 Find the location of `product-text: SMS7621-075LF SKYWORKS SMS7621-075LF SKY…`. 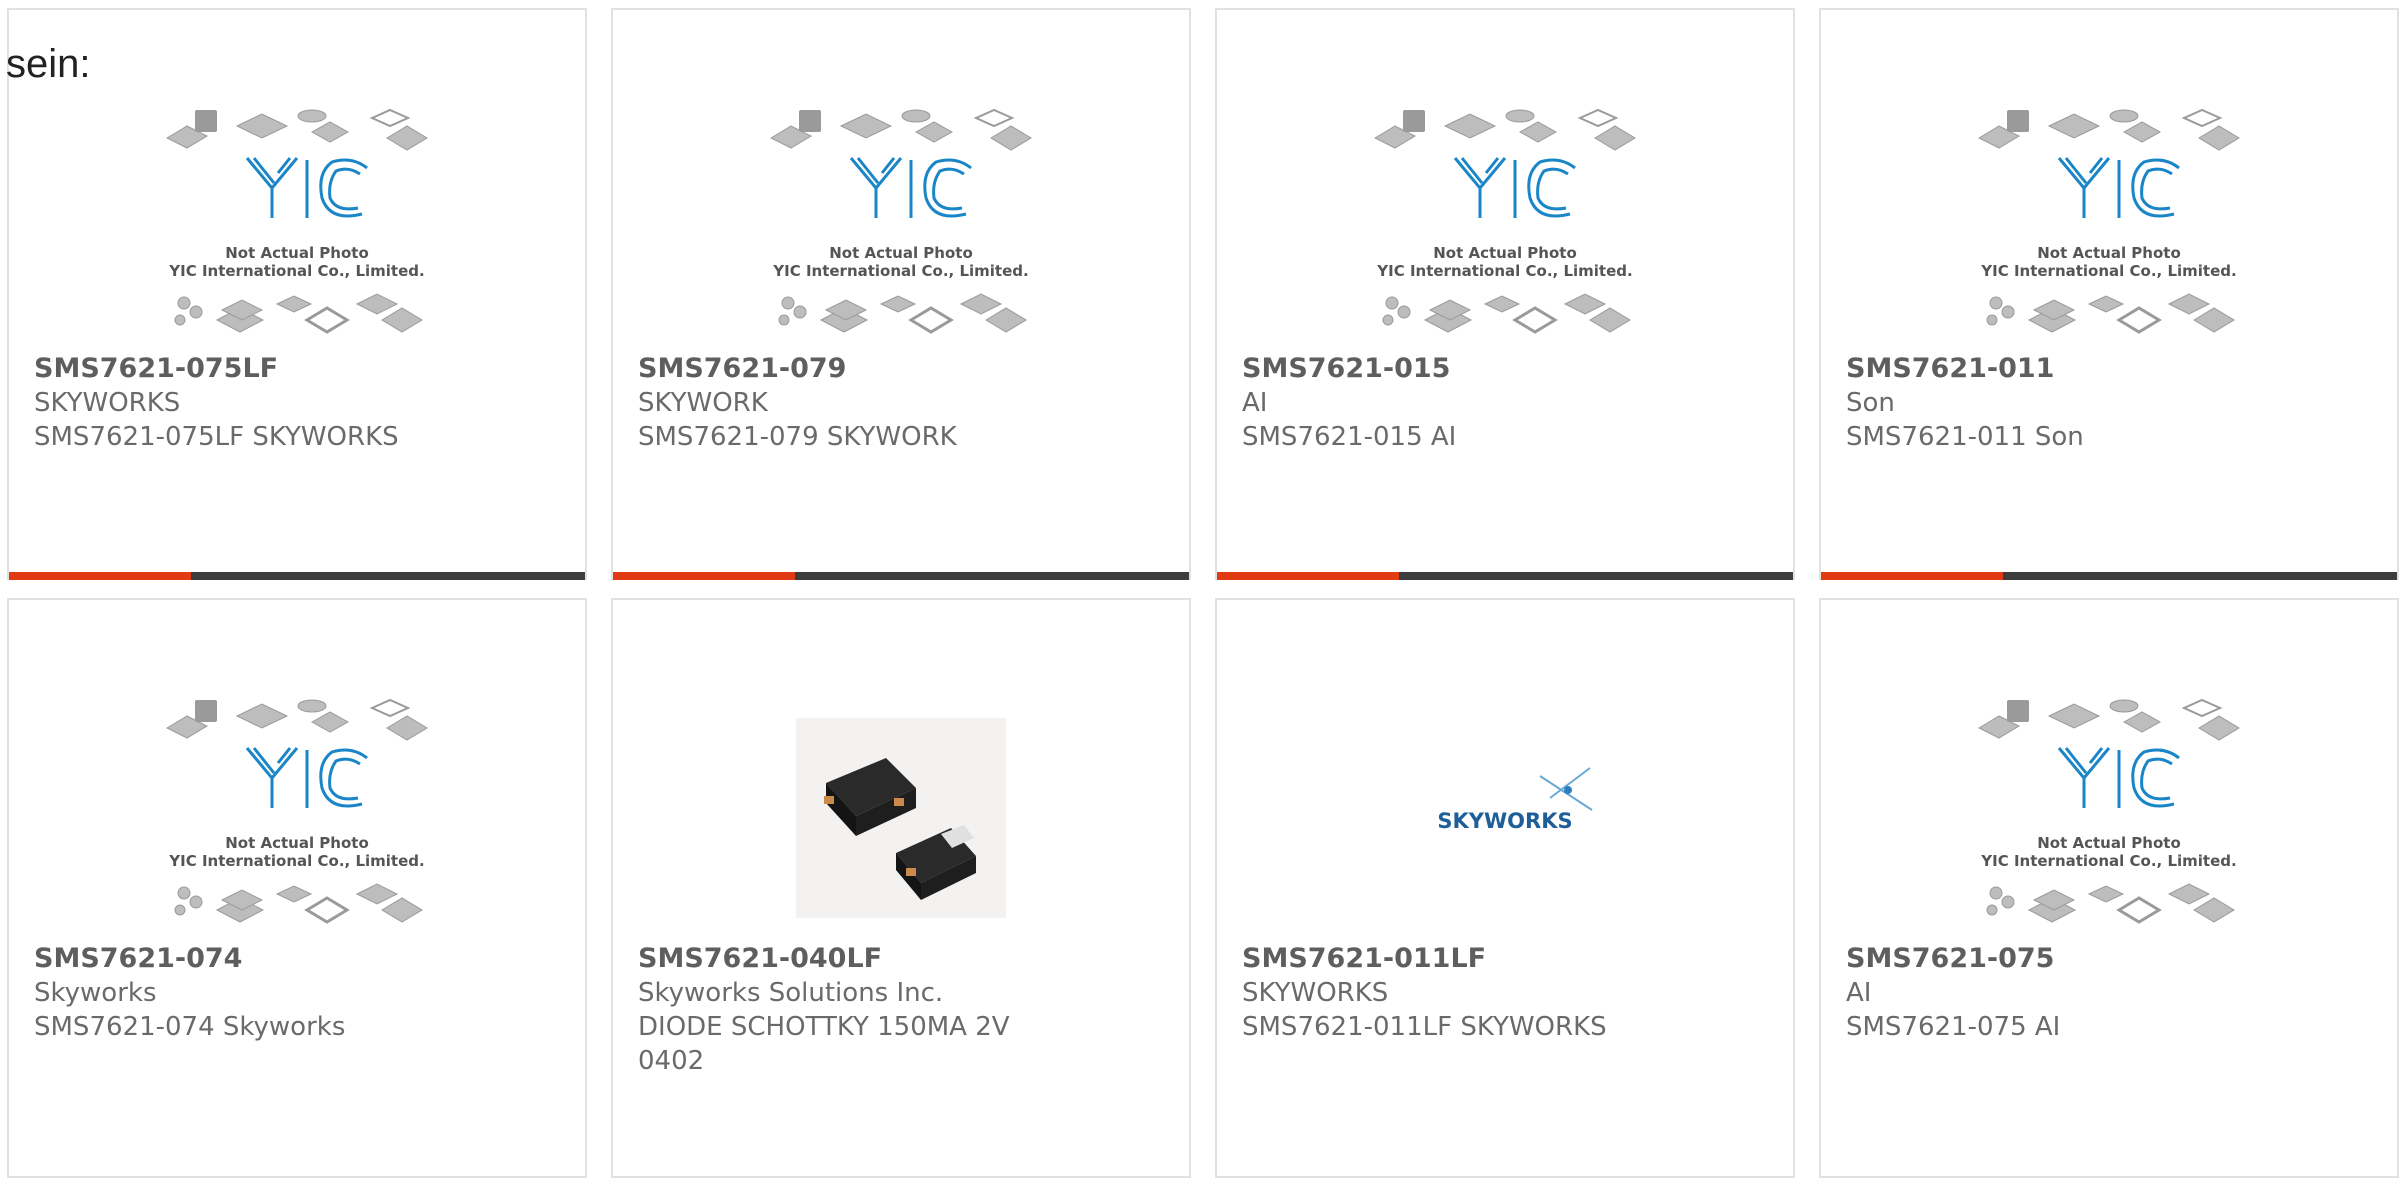

product-text: SMS7621-075LF SKYWORKS SMS7621-075LF SKY… is located at coordinates (244, 403).